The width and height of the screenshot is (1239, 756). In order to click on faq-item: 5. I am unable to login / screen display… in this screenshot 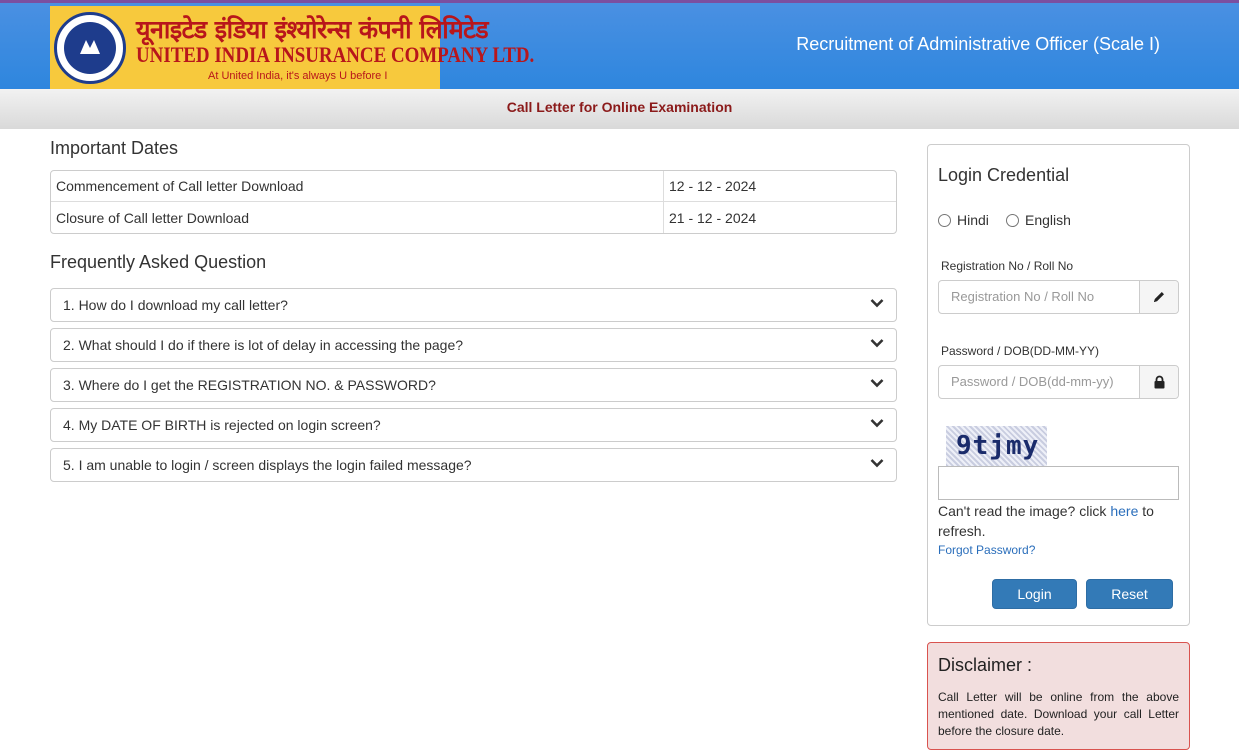, I will do `click(473, 465)`.